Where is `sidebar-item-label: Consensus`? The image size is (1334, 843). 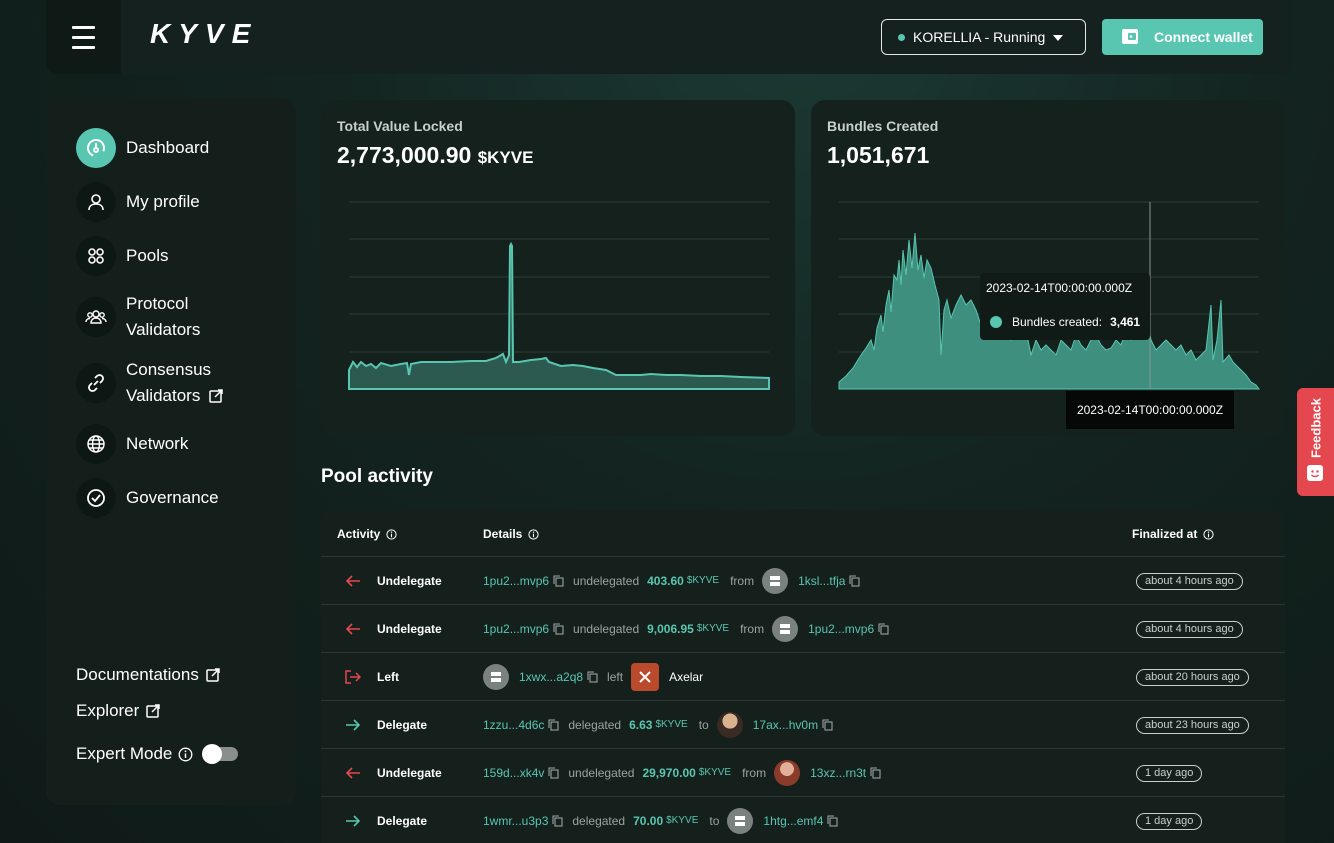
sidebar-item-label: Consensus is located at coordinates (169, 369).